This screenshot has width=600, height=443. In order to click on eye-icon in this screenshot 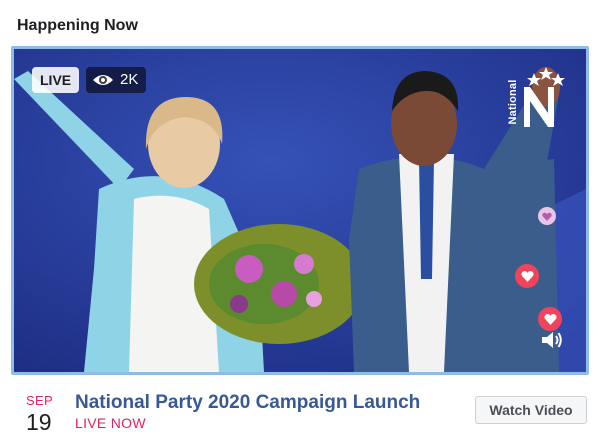, I will do `click(103, 80)`.